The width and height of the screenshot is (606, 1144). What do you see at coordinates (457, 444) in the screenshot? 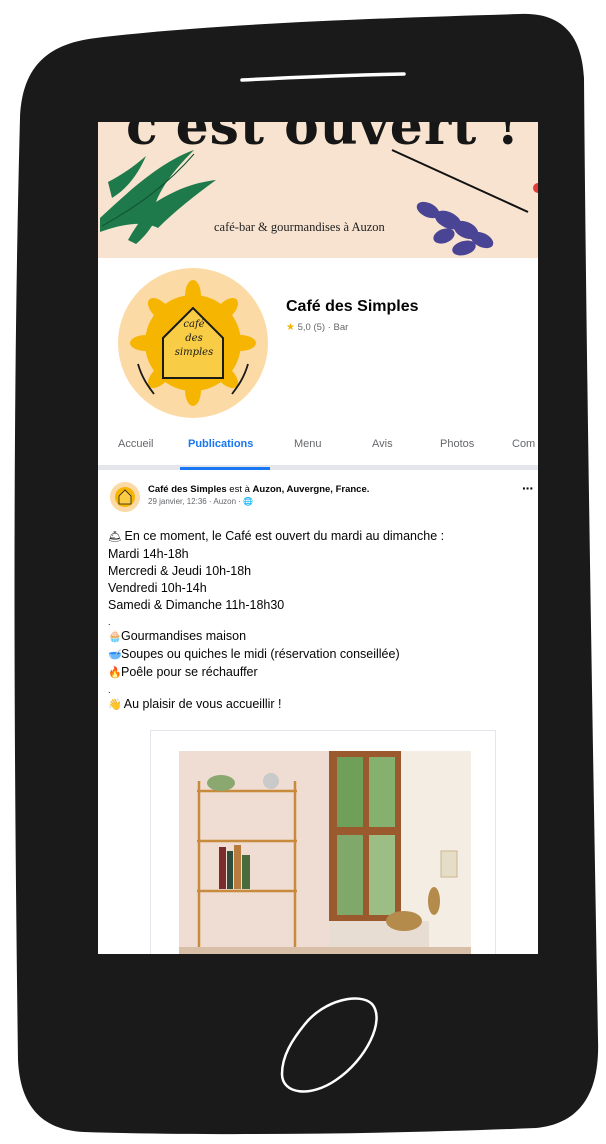
I see `tab-photos: Photos` at bounding box center [457, 444].